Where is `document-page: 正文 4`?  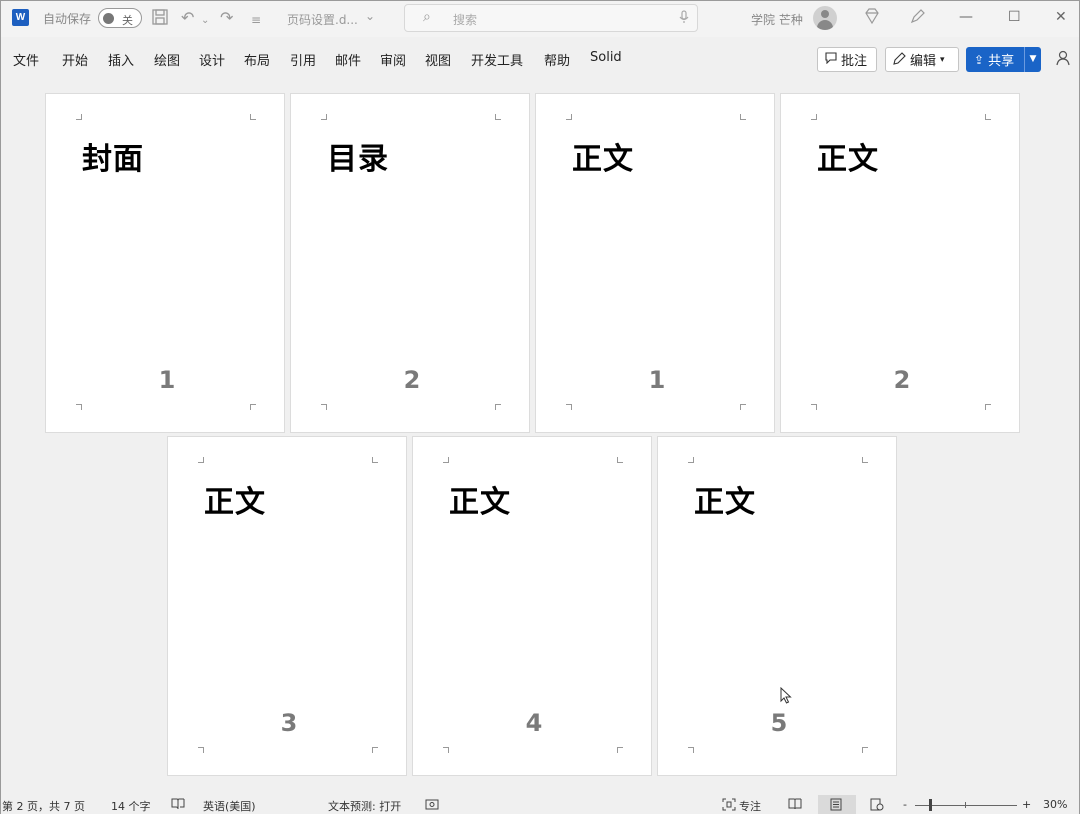 document-page: 正文 4 is located at coordinates (532, 606).